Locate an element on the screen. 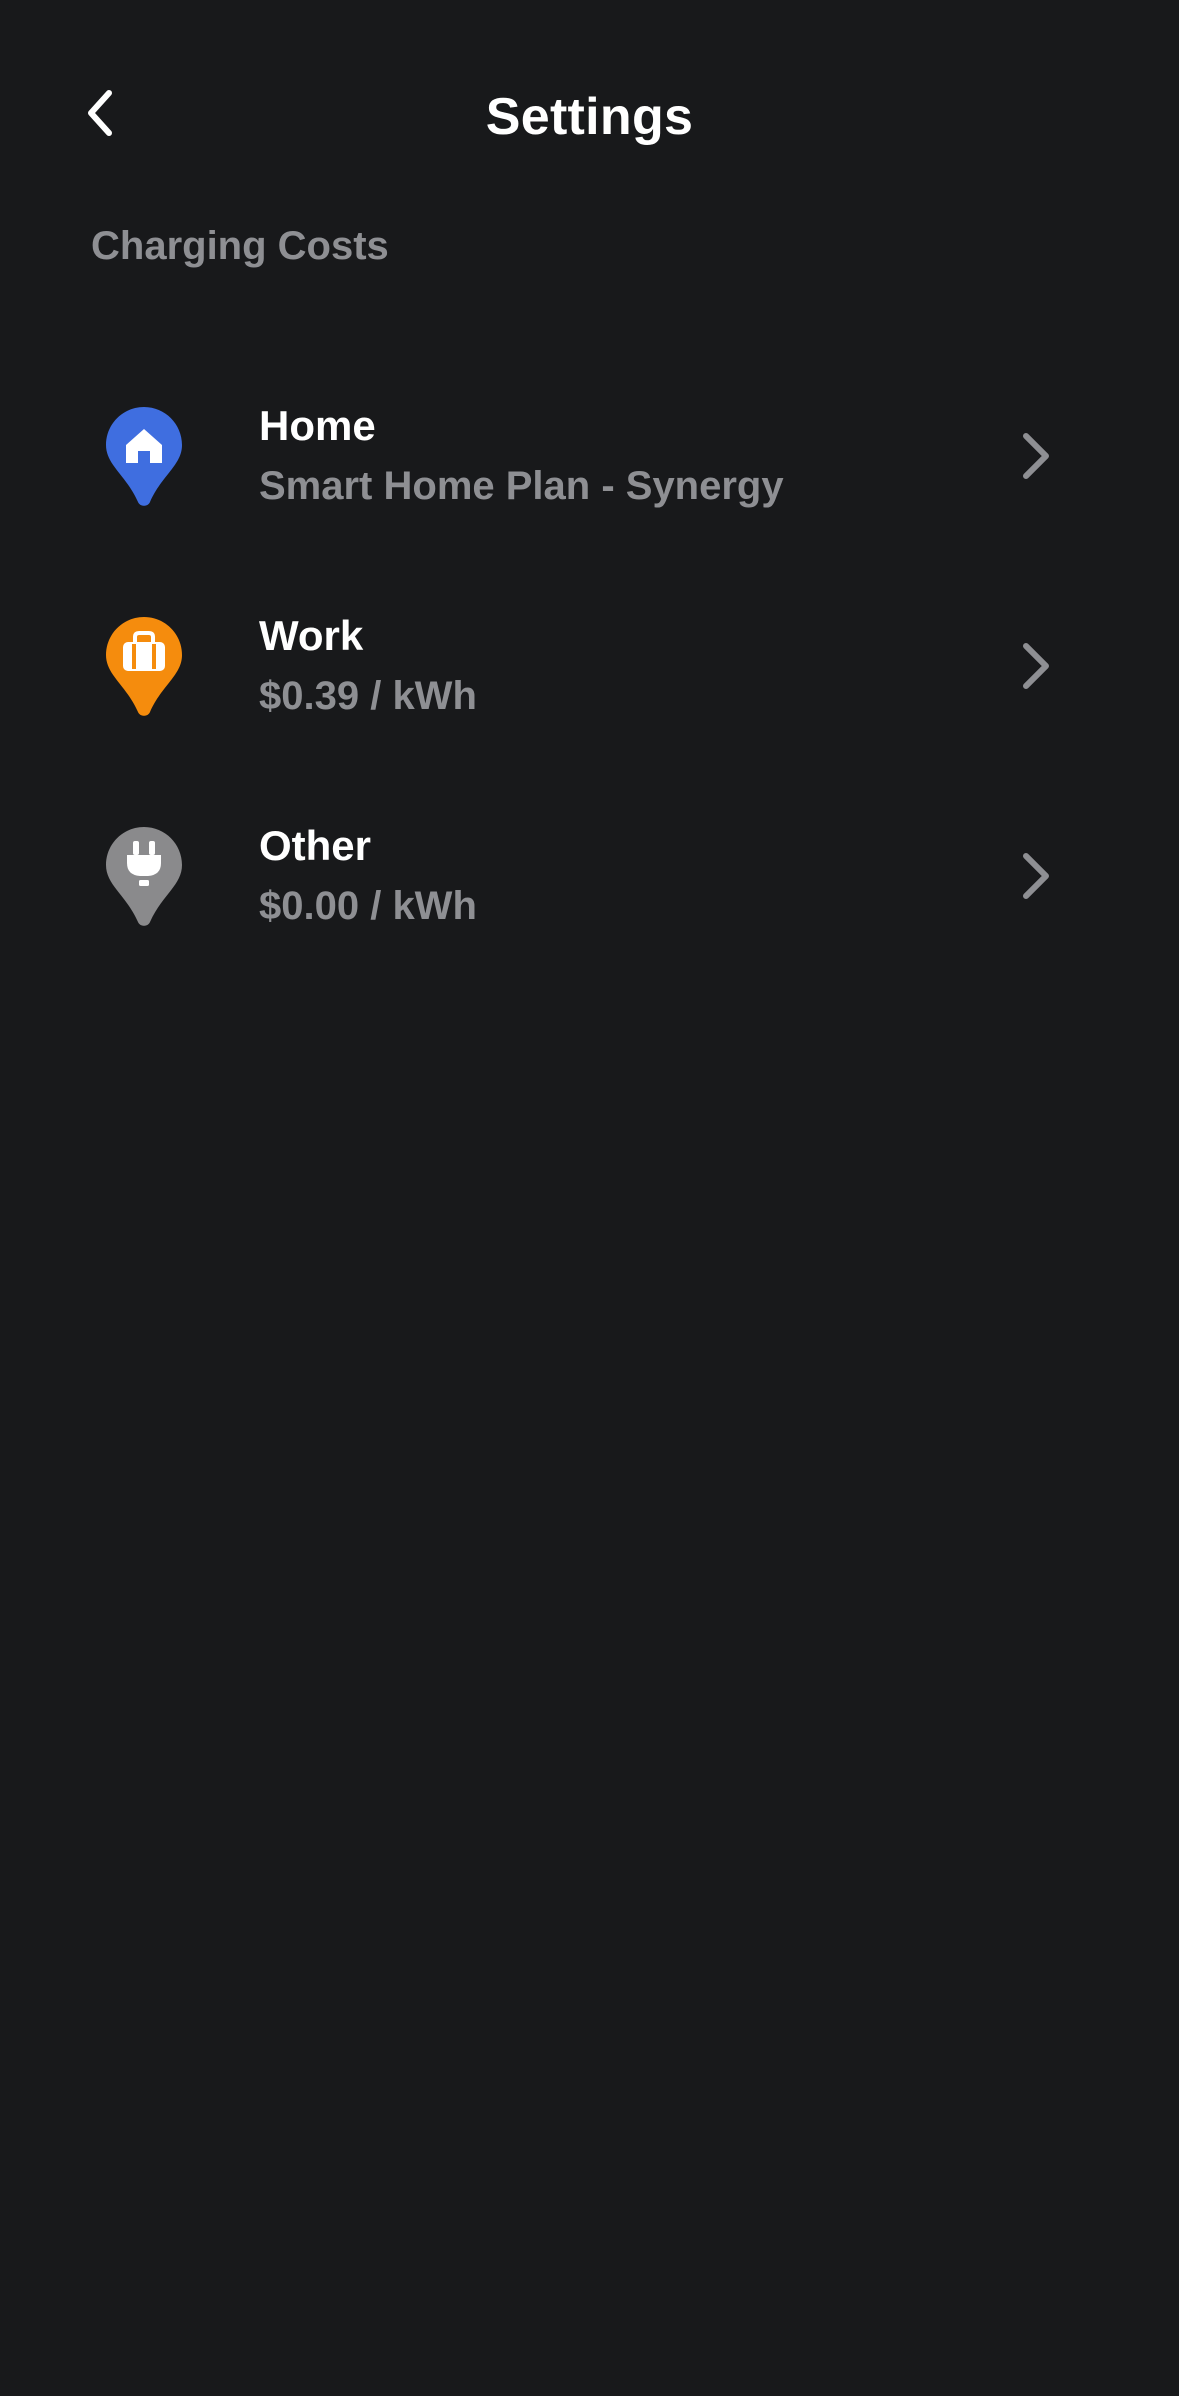  location-rate: $0.39 / kWh is located at coordinates (368, 696).